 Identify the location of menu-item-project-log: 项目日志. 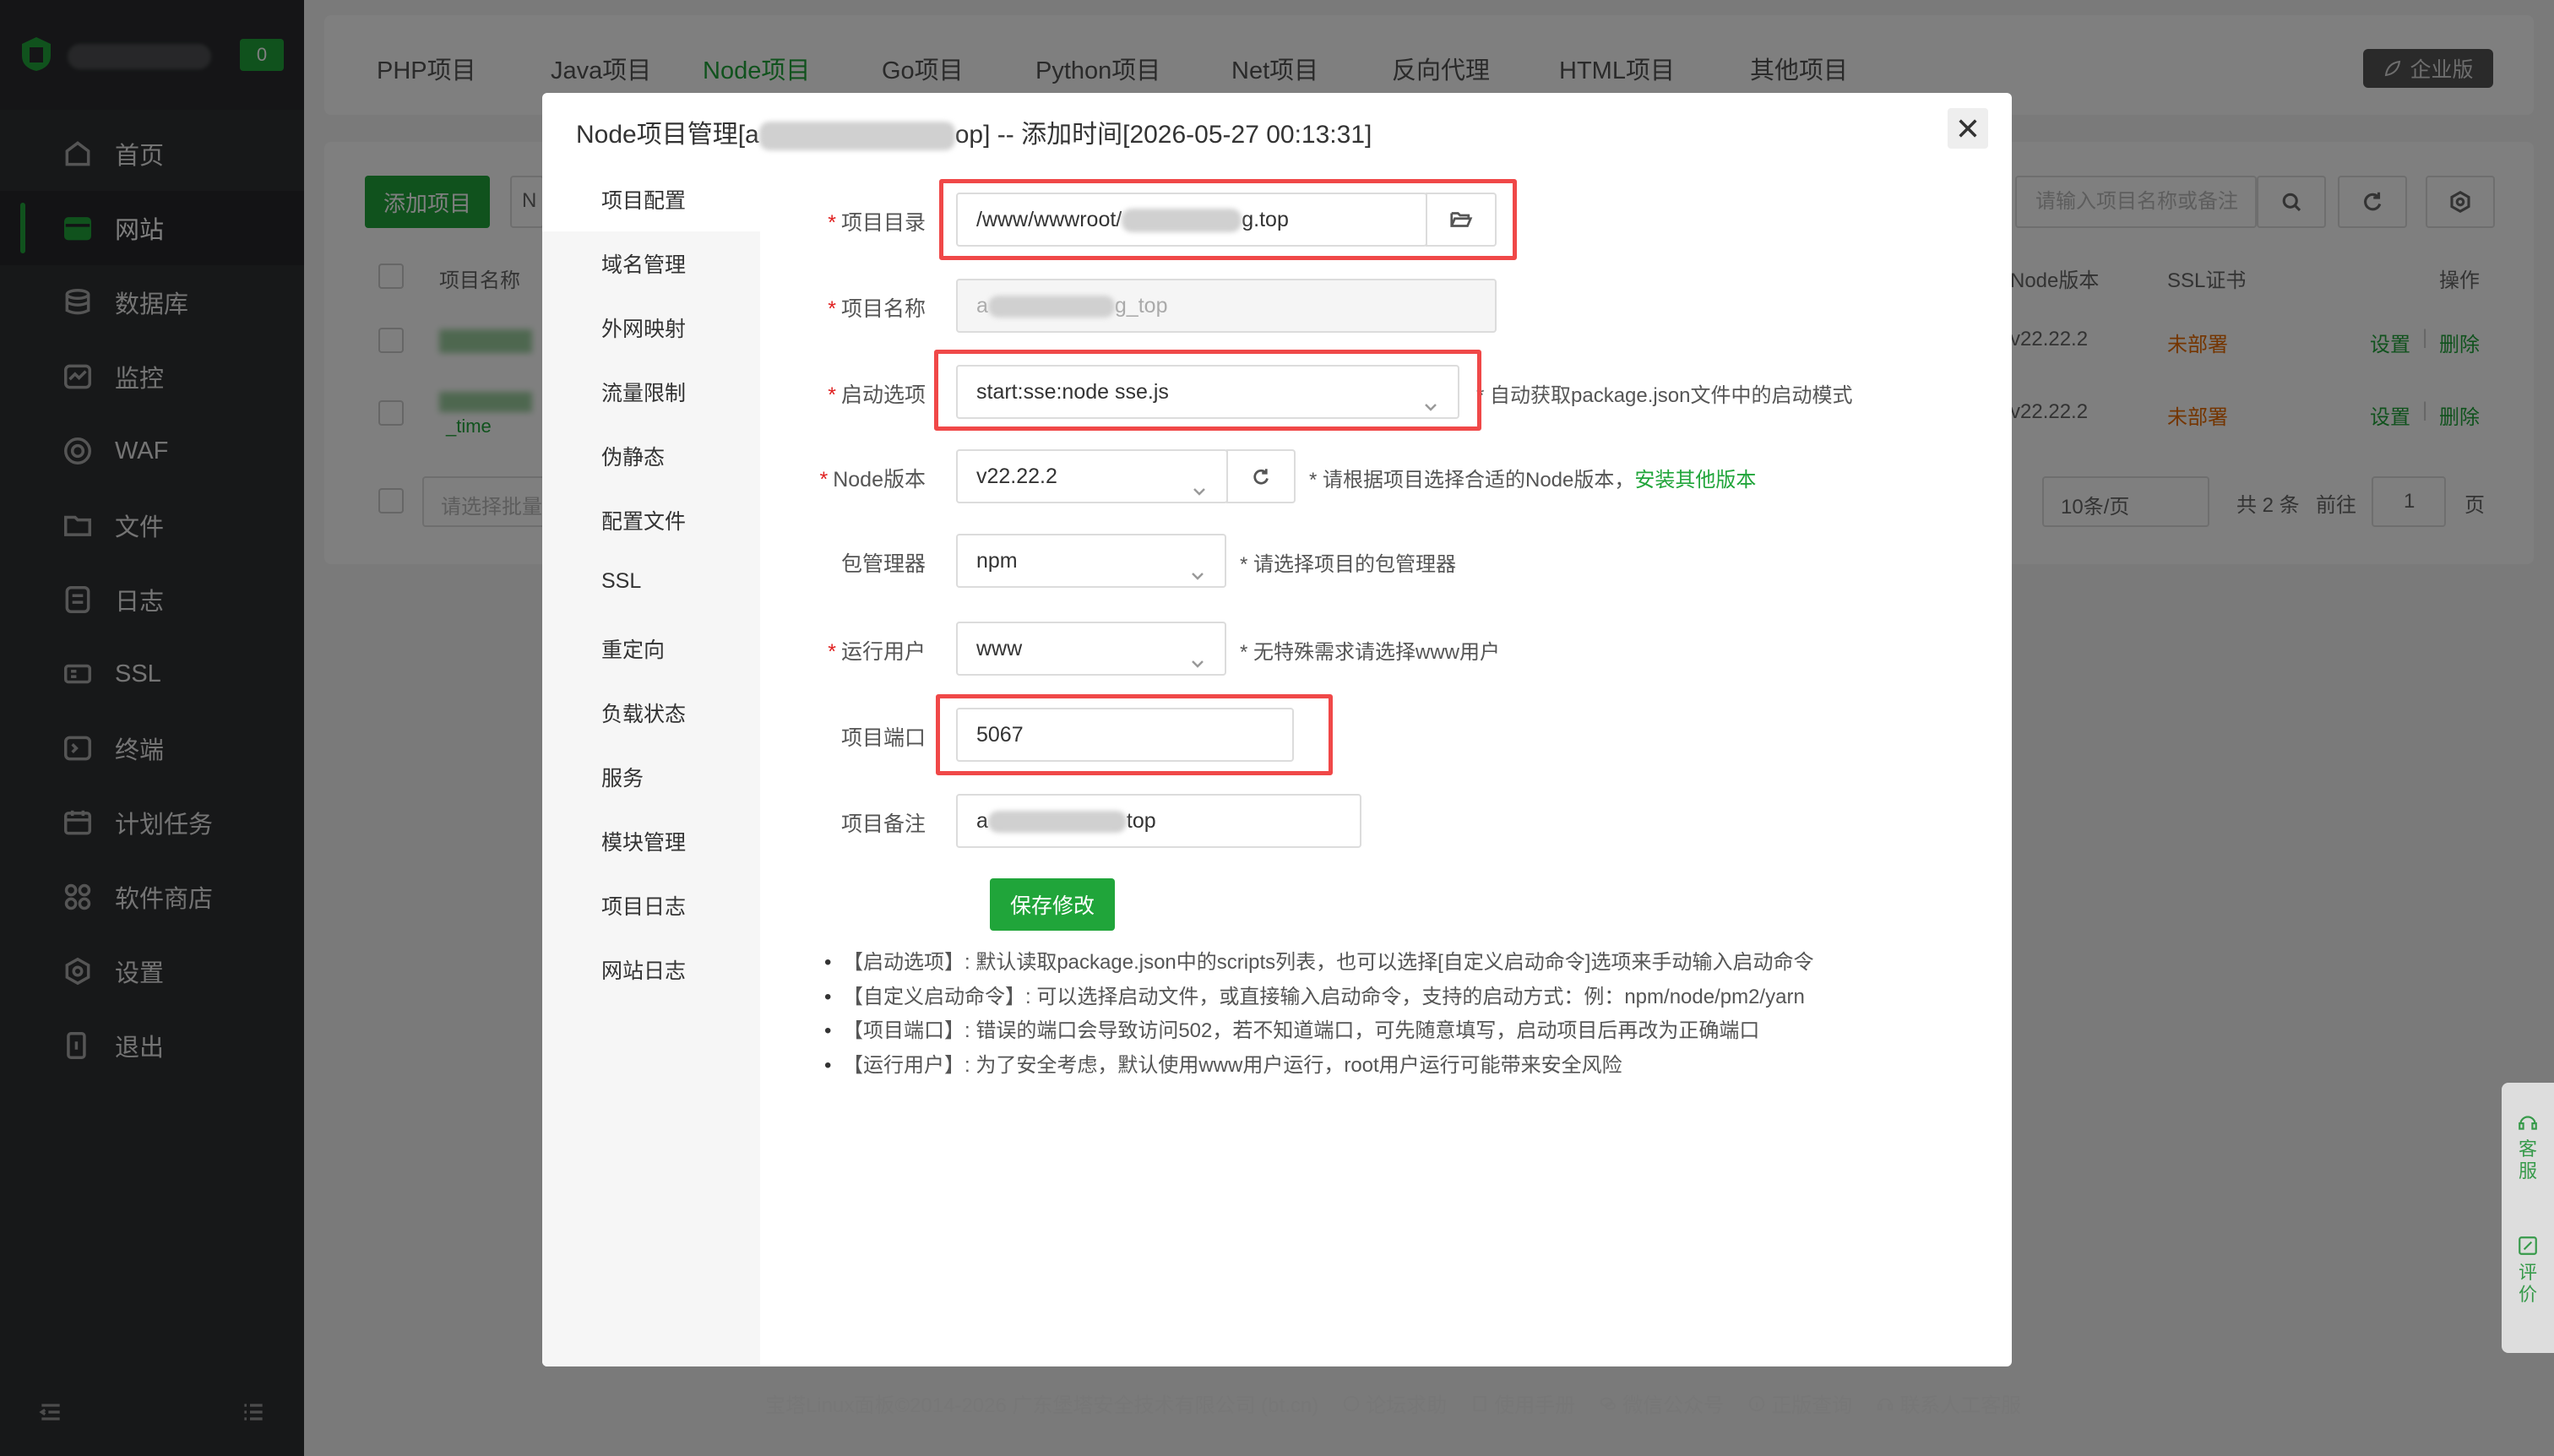
(643, 905).